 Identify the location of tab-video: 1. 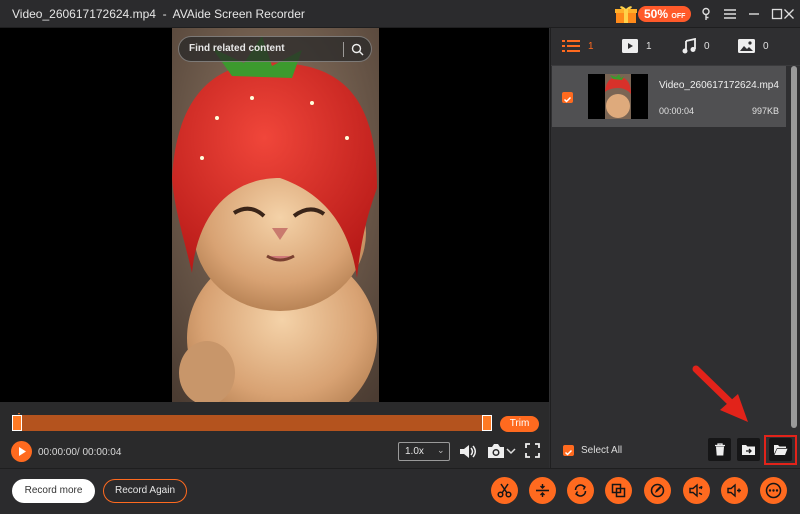
(637, 46).